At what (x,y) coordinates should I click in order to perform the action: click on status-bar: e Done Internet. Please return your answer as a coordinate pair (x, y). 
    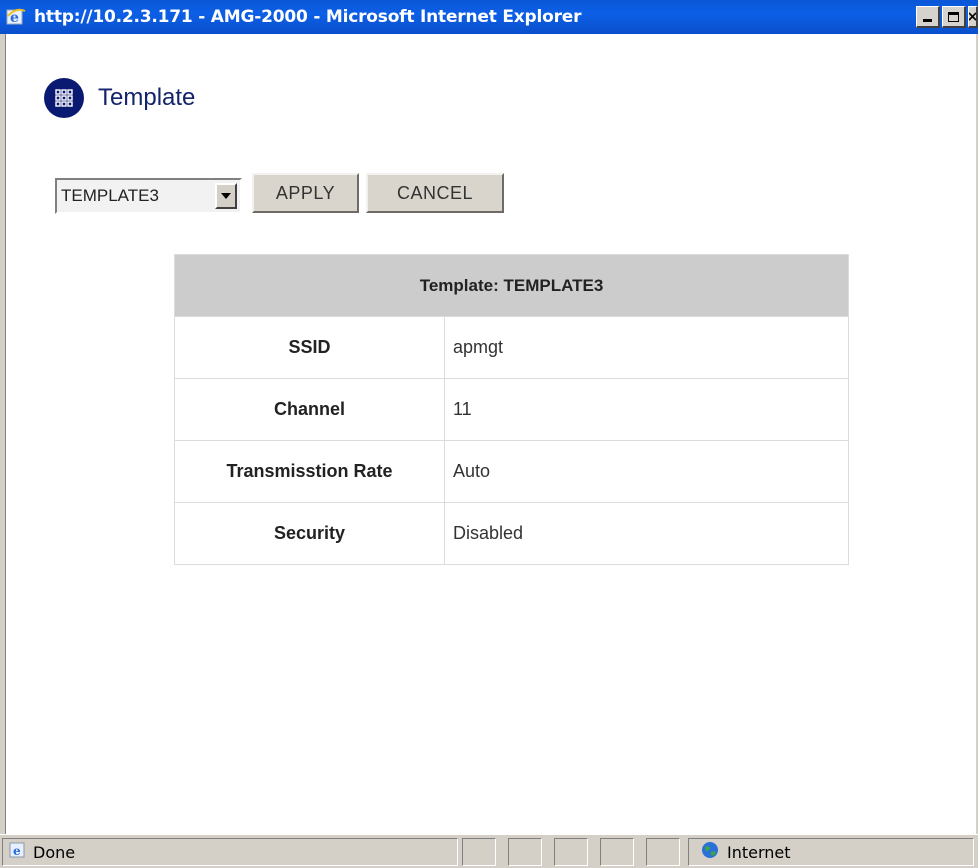
    Looking at the image, I should click on (489, 851).